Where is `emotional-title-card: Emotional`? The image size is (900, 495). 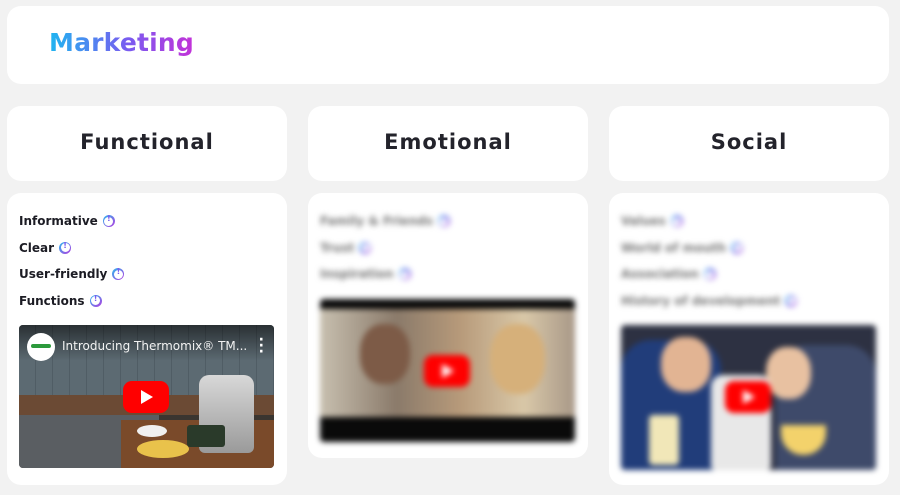
emotional-title-card: Emotional is located at coordinates (448, 143).